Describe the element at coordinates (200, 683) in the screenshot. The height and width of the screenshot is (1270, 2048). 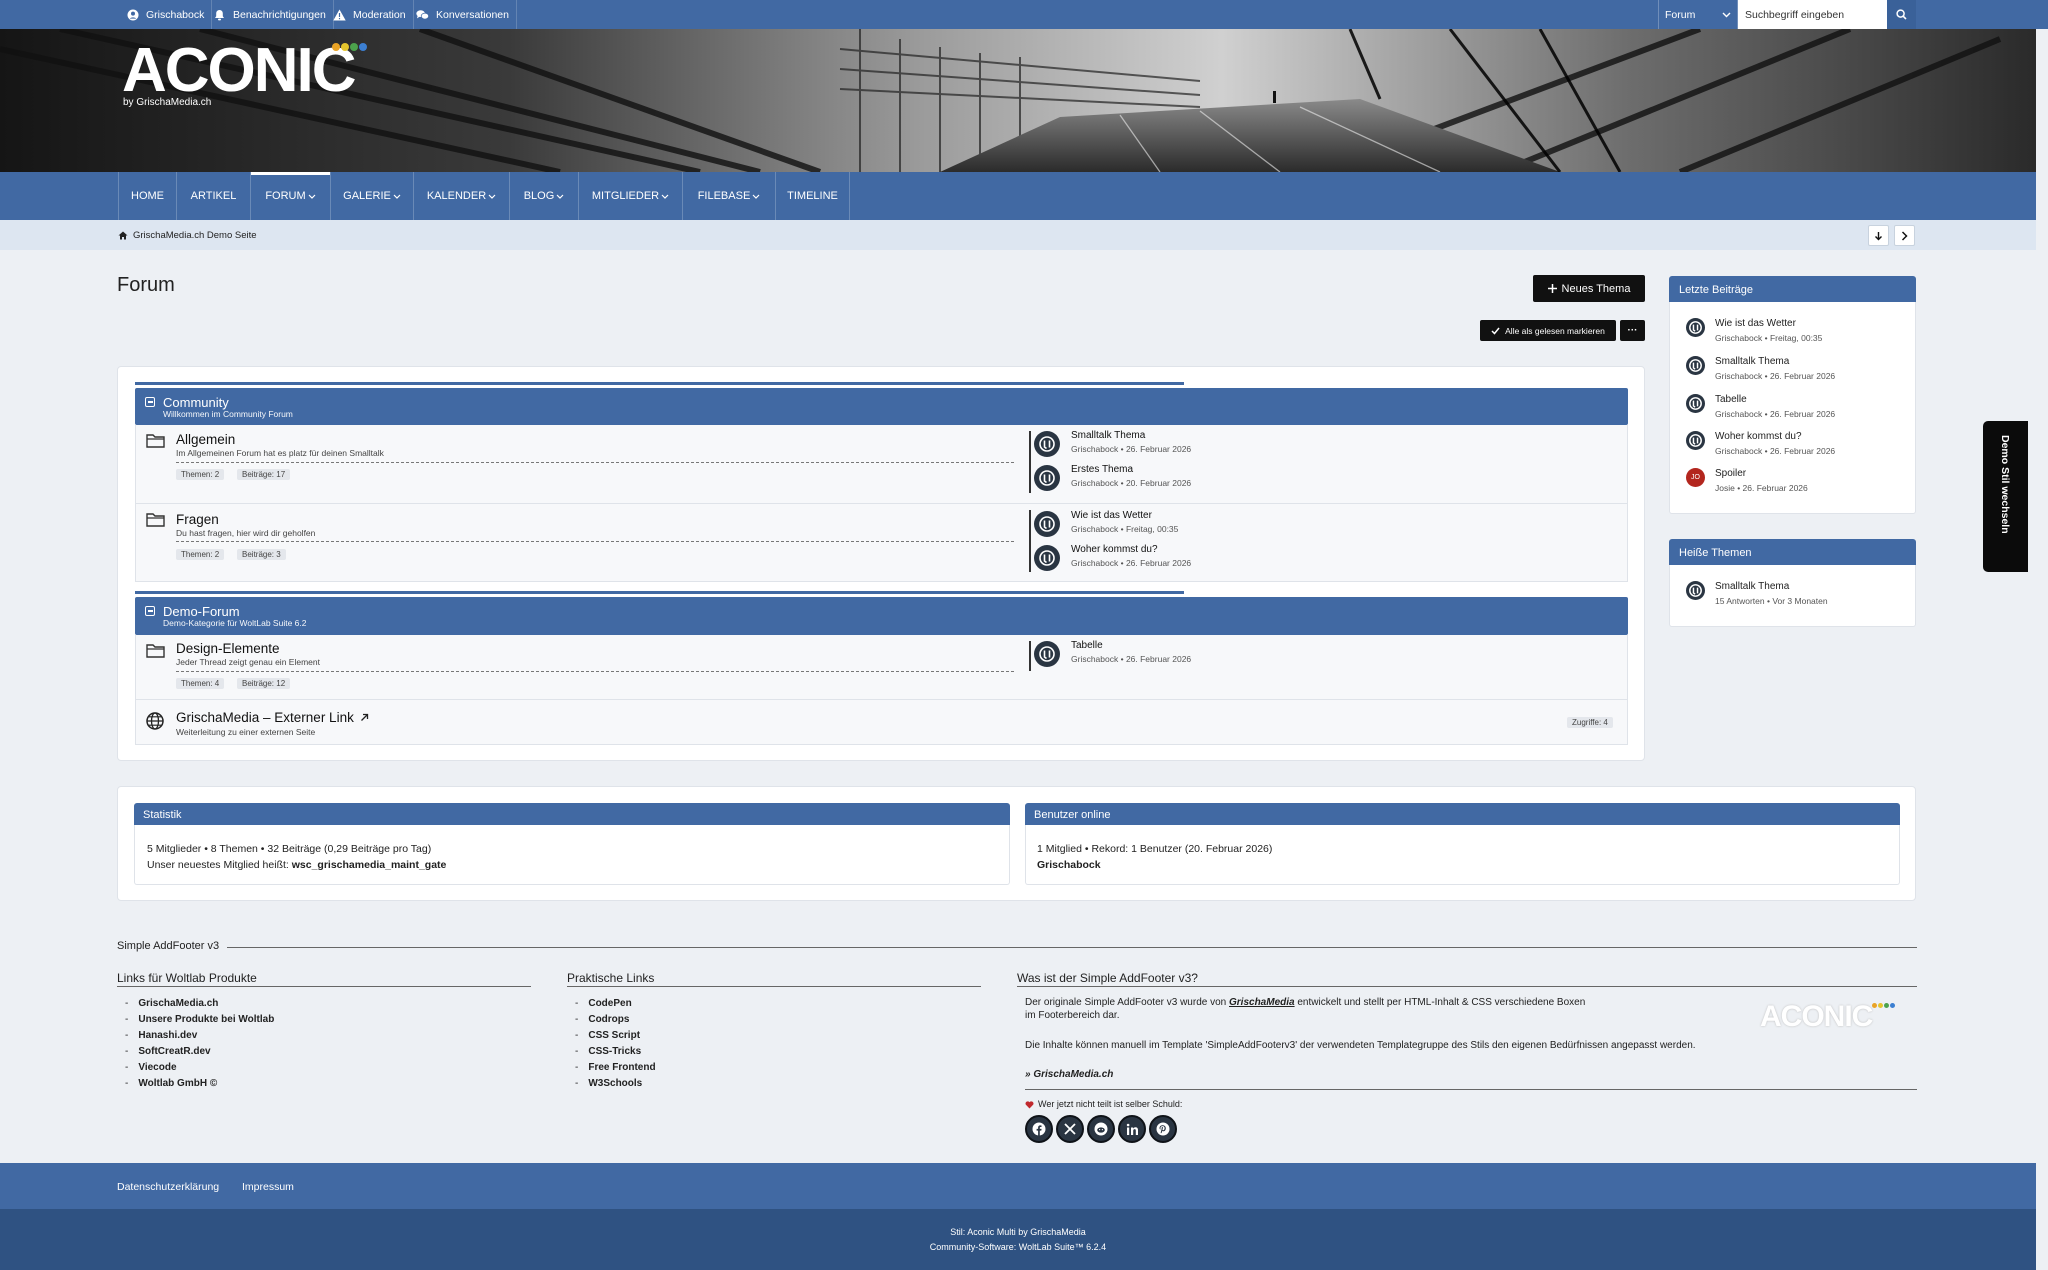
I see `topics-count: Themen: 4` at that location.